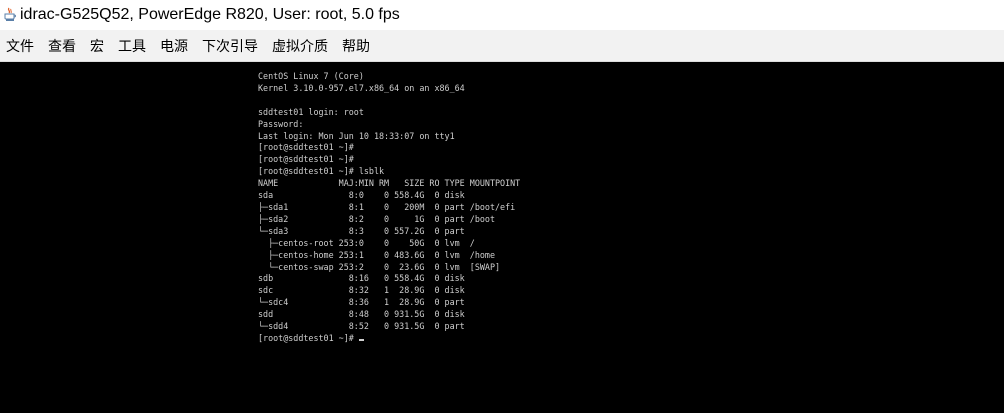 This screenshot has width=1004, height=413. Describe the element at coordinates (97, 46) in the screenshot. I see `menu-macros: 宏` at that location.